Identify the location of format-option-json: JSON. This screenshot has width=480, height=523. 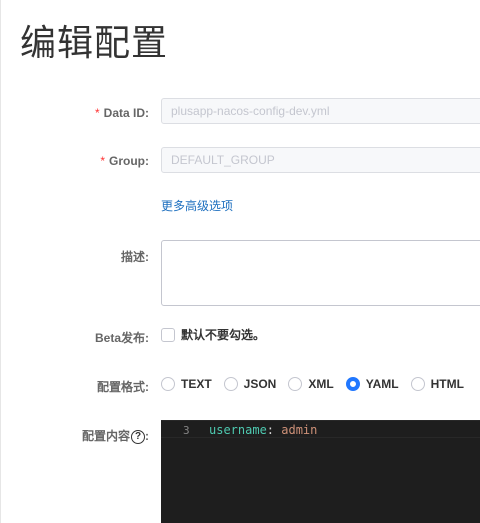
(250, 384).